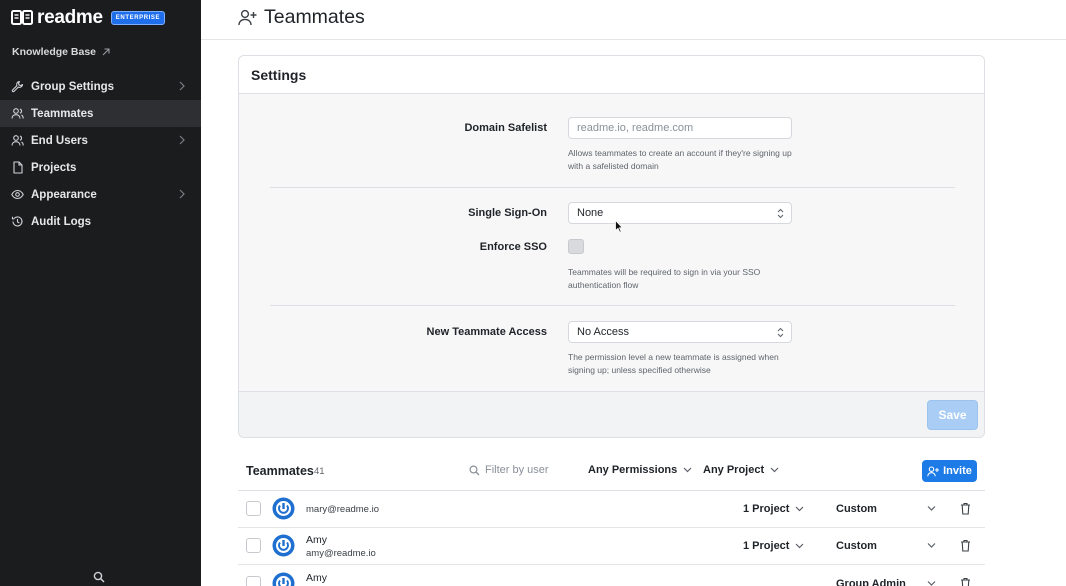 Image resolution: width=1066 pixels, height=586 pixels. I want to click on permissions-dropdown-label: Any Permissions, so click(633, 470).